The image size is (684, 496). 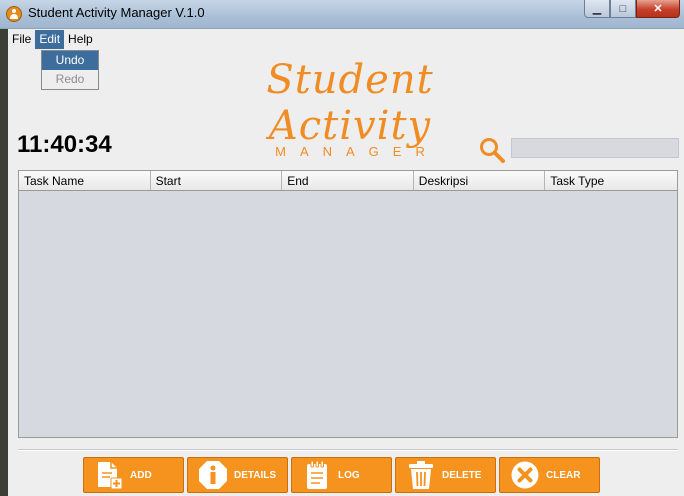 I want to click on details-button-label: DETAILS, so click(x=255, y=475).